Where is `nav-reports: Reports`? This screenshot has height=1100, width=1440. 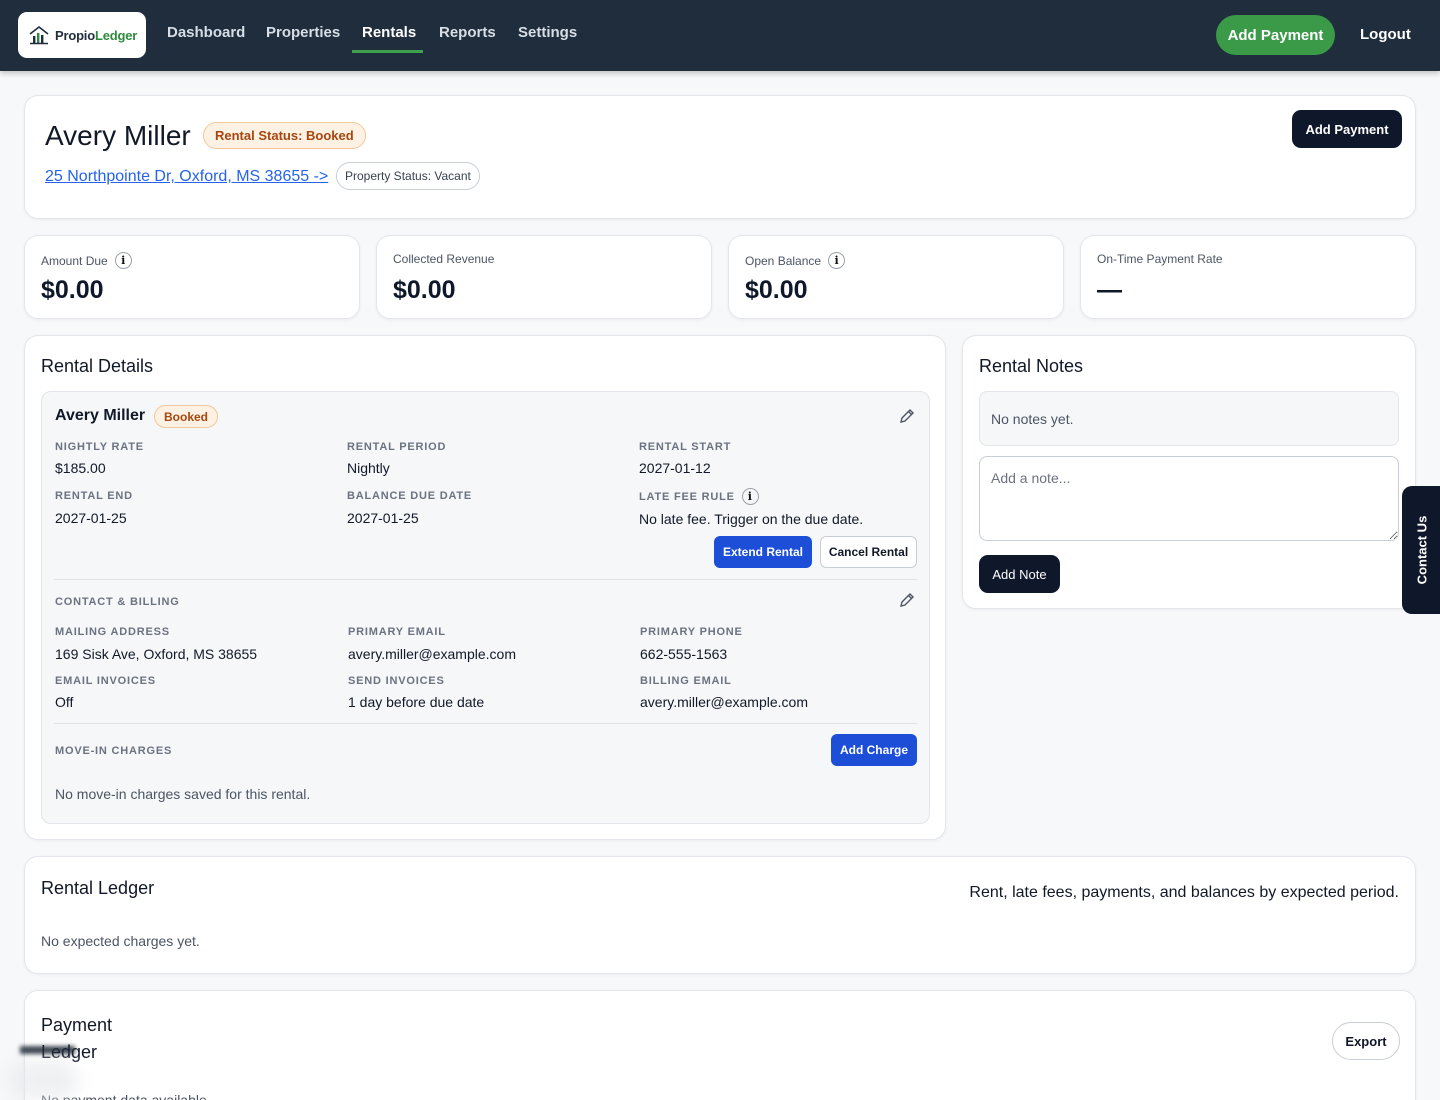 nav-reports: Reports is located at coordinates (467, 32).